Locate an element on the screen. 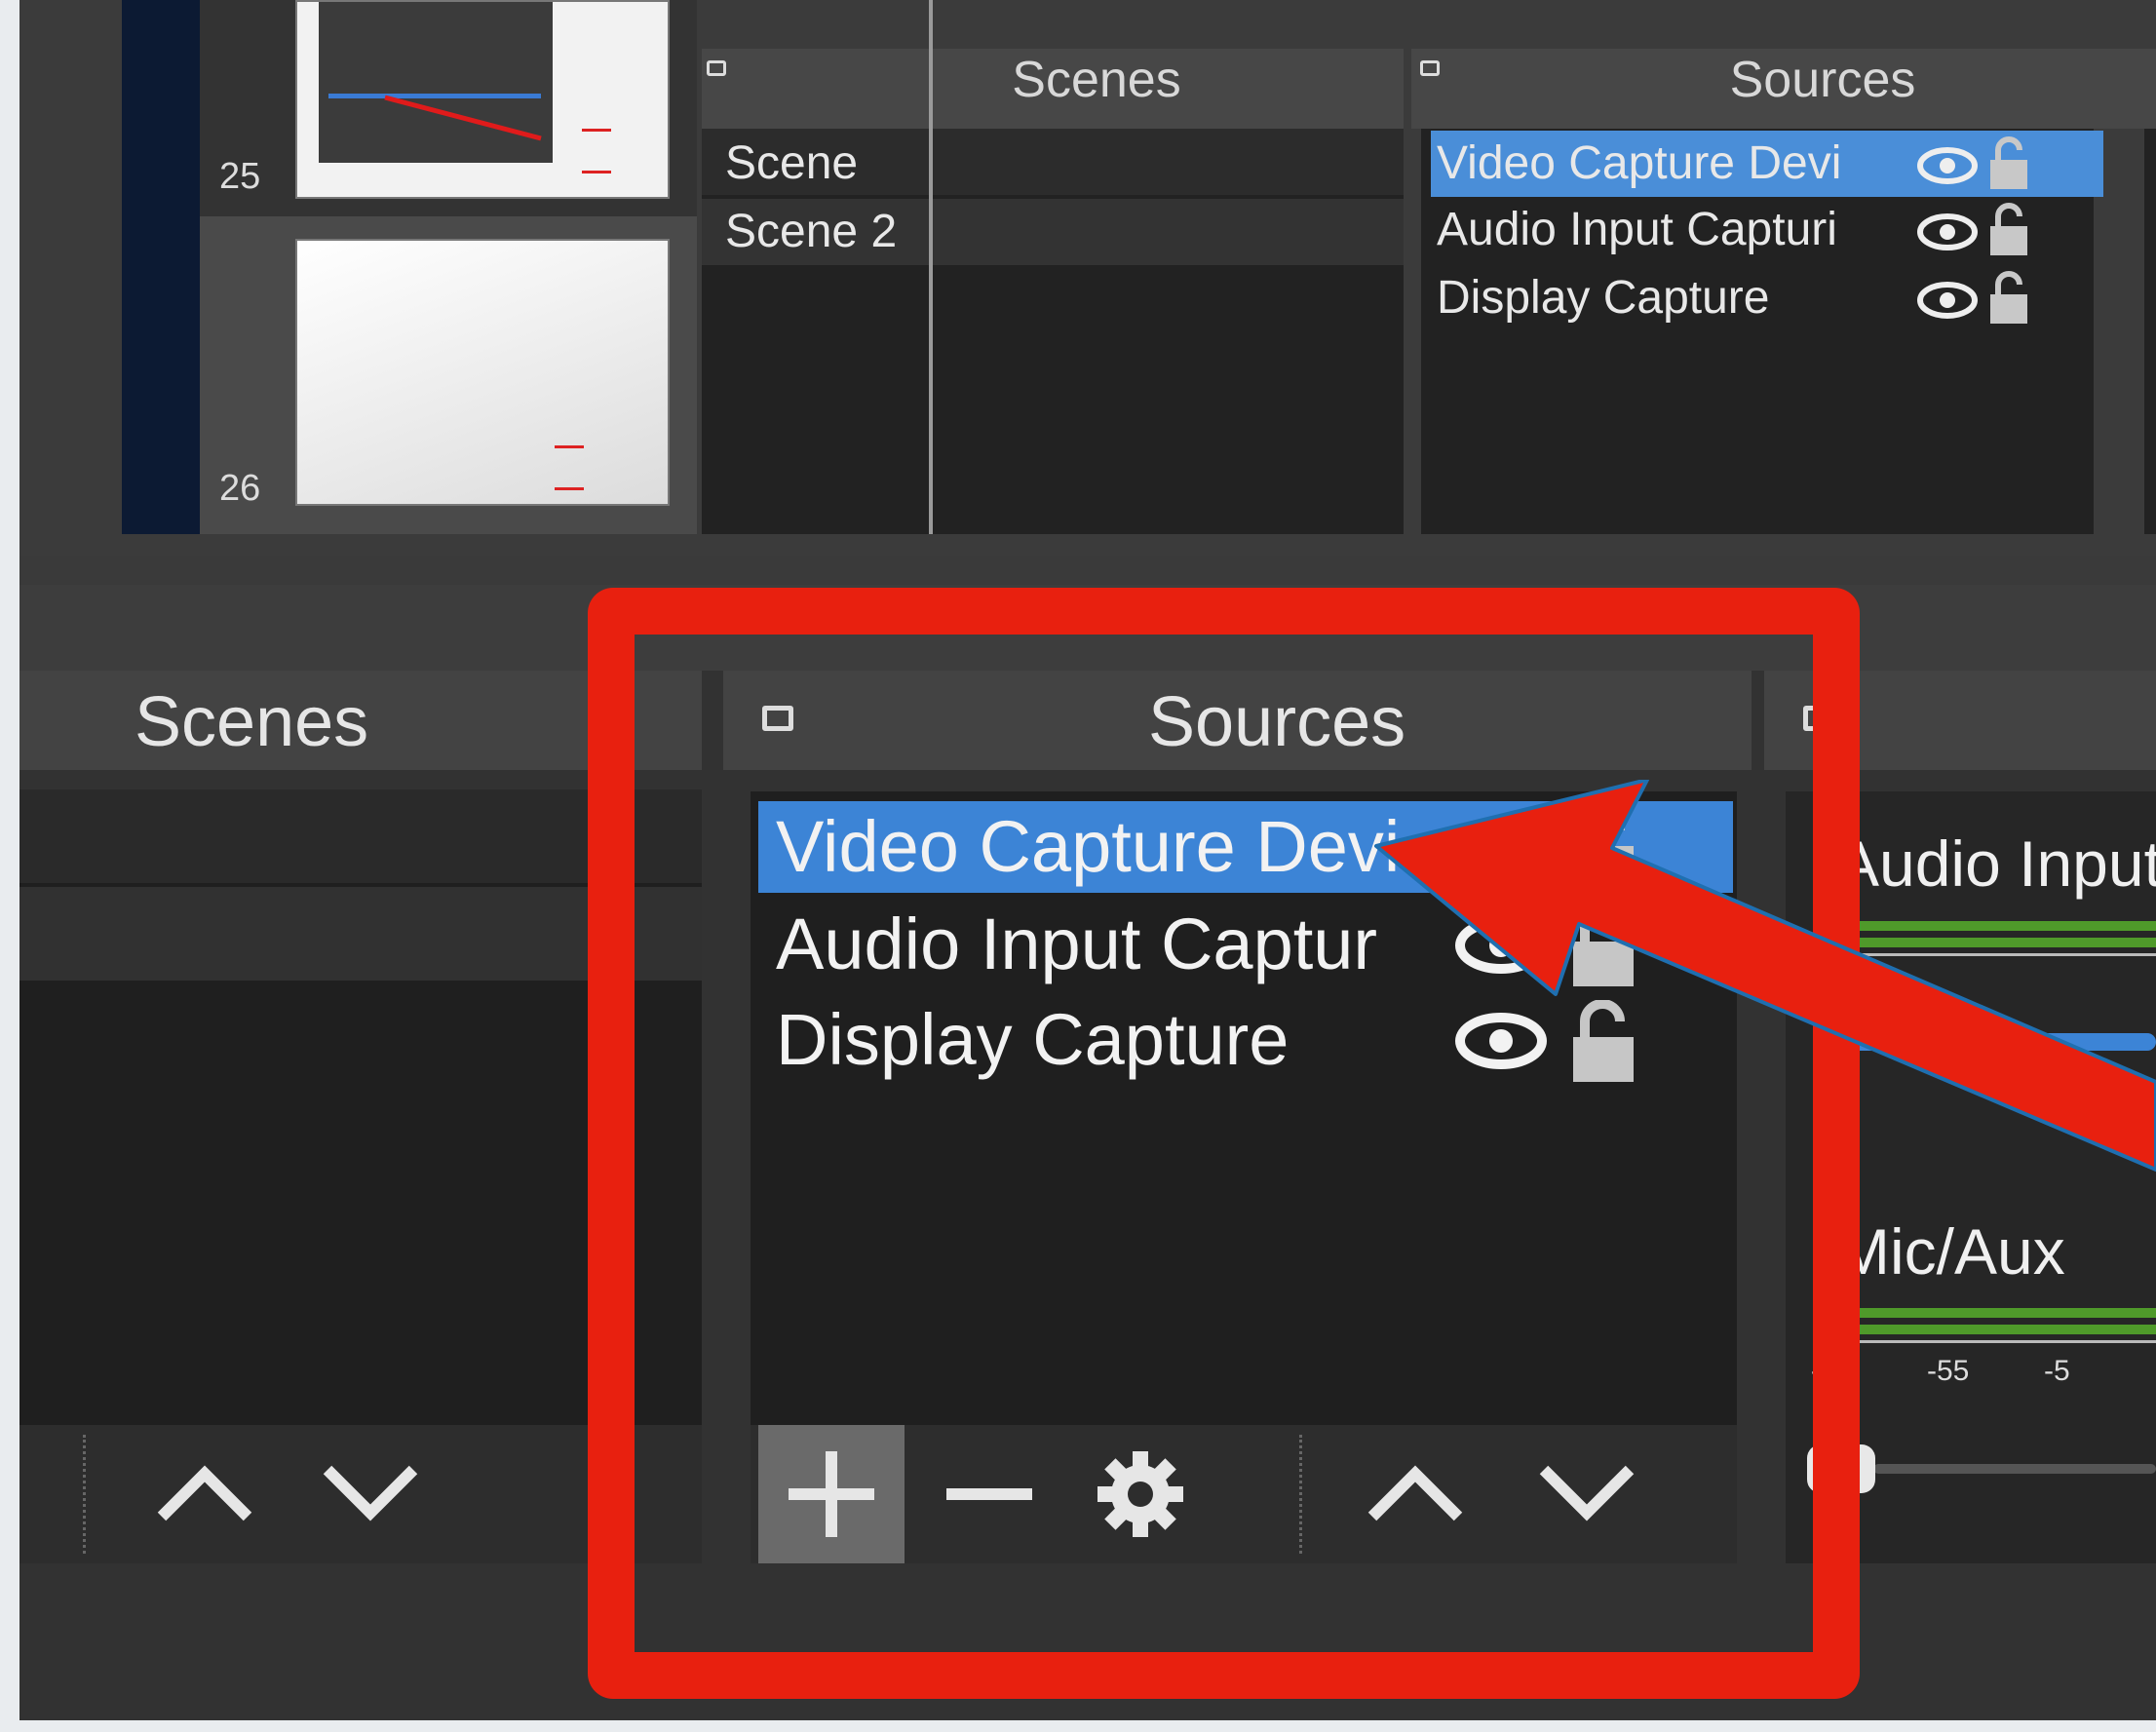 The height and width of the screenshot is (1732, 2156). annotation-arrow is located at coordinates (1765, 976).